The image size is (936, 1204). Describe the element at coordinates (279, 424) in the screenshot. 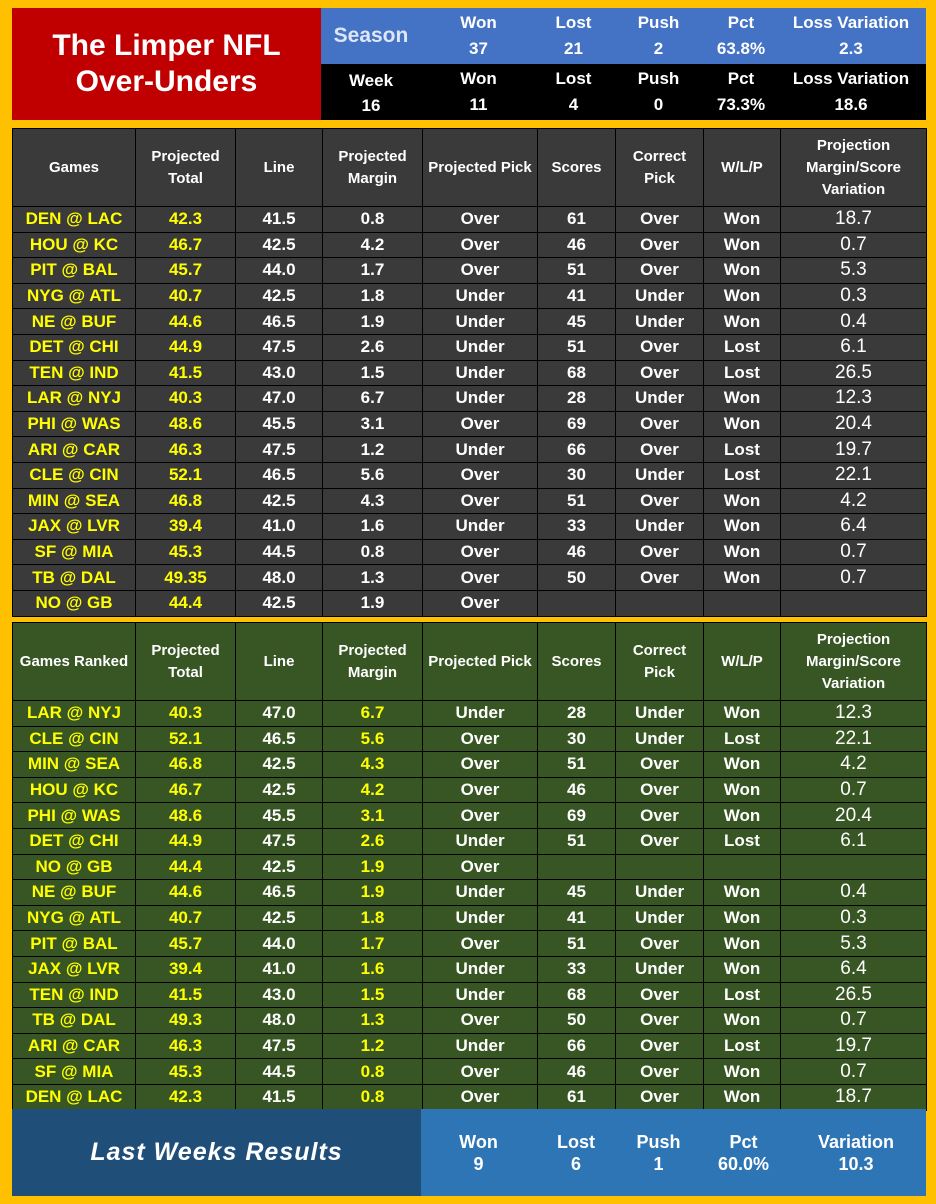

I see `cell-line: 45.5` at that location.